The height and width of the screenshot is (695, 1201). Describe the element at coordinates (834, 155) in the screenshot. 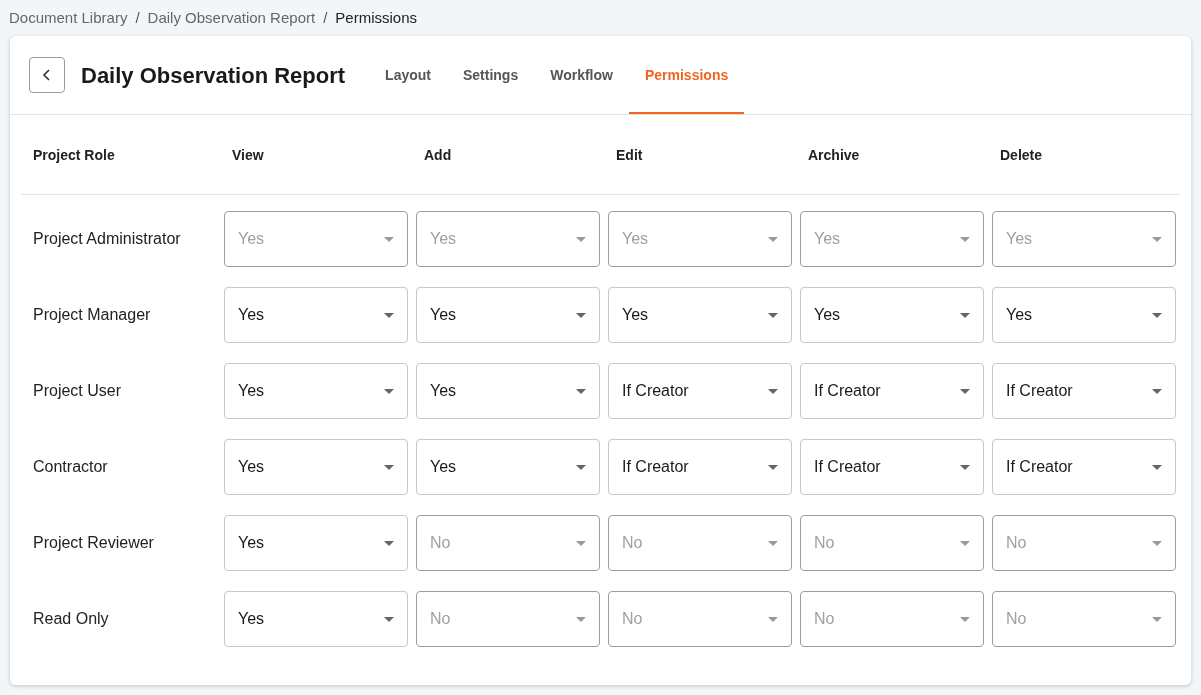

I see `column-header: Archive` at that location.